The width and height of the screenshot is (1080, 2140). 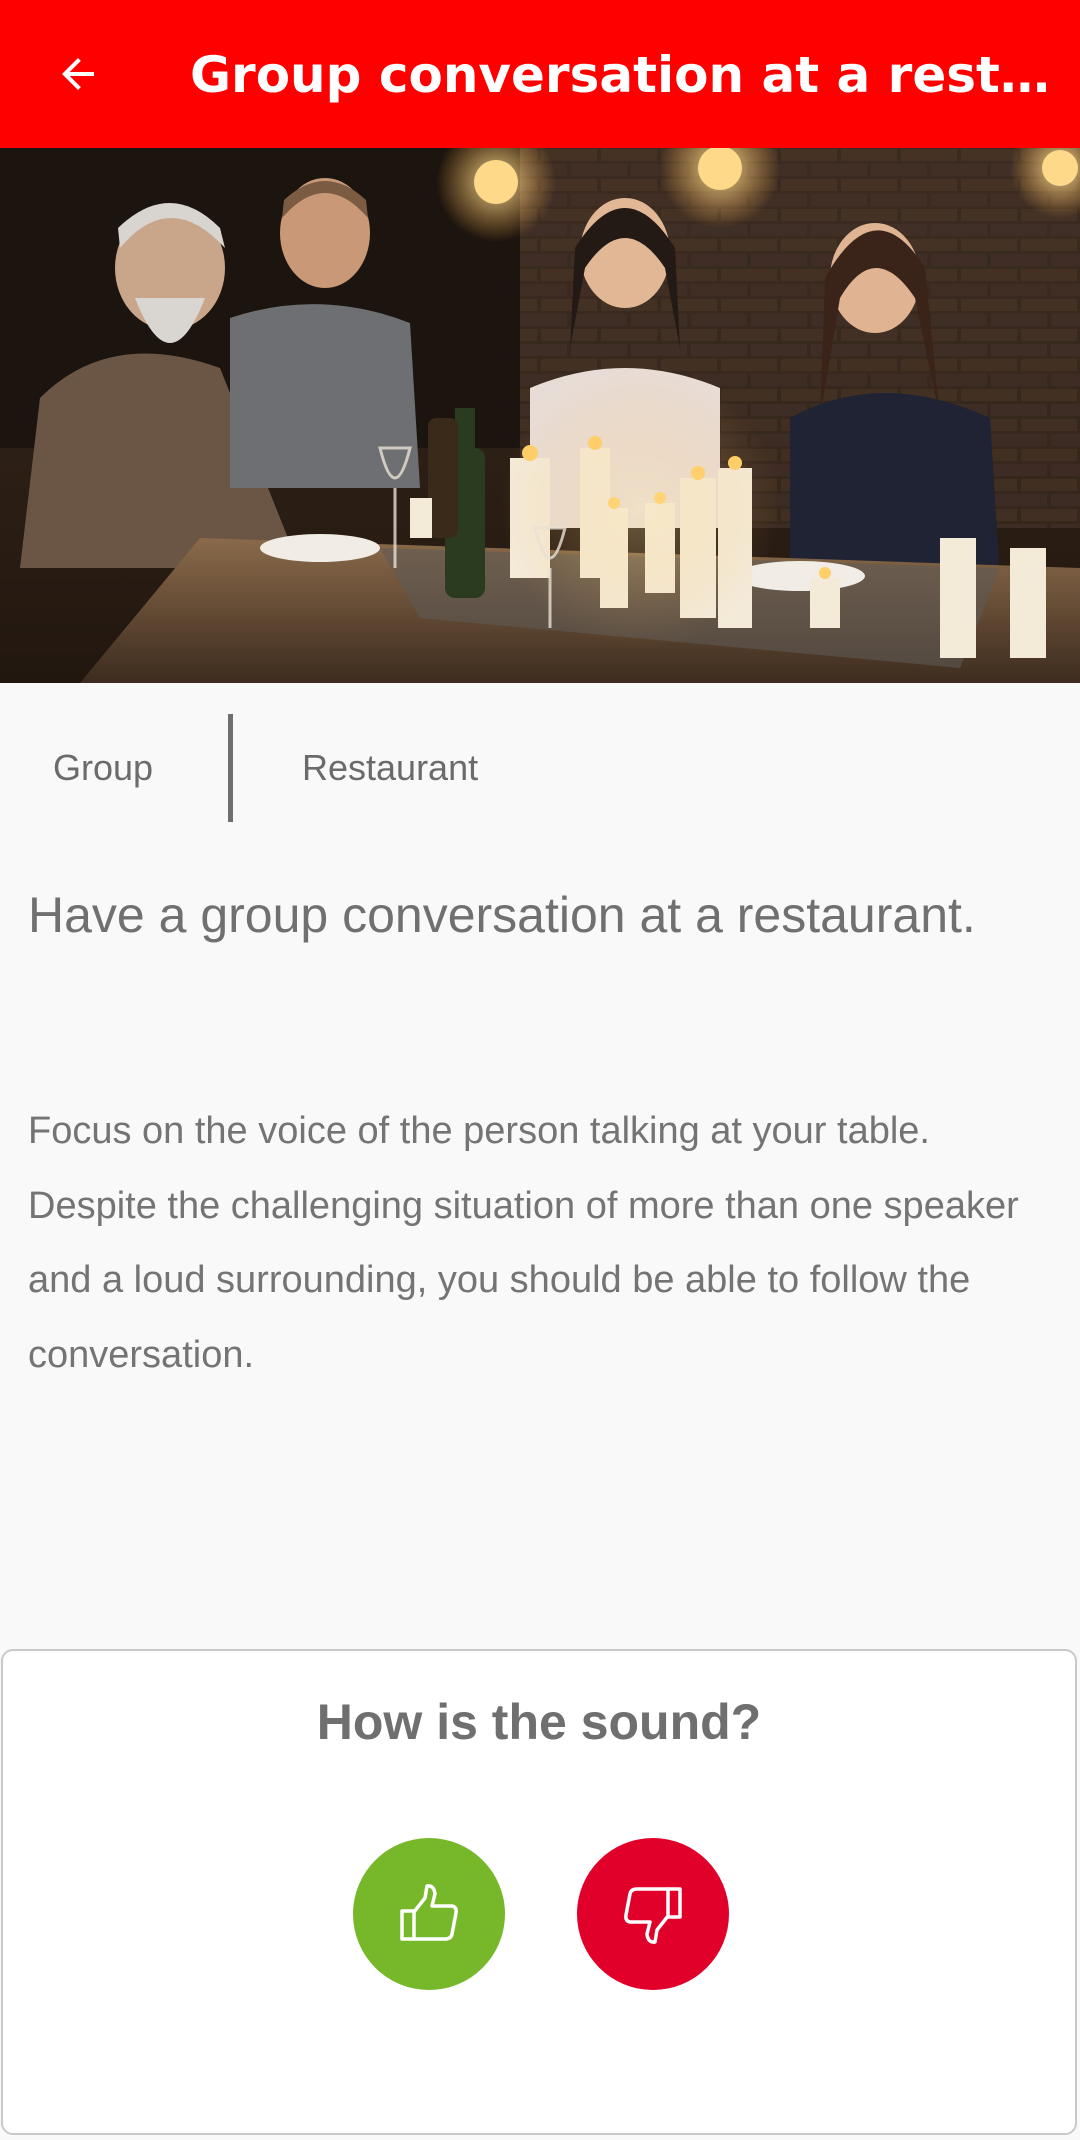 I want to click on thumbs-down-icon, so click(x=653, y=1915).